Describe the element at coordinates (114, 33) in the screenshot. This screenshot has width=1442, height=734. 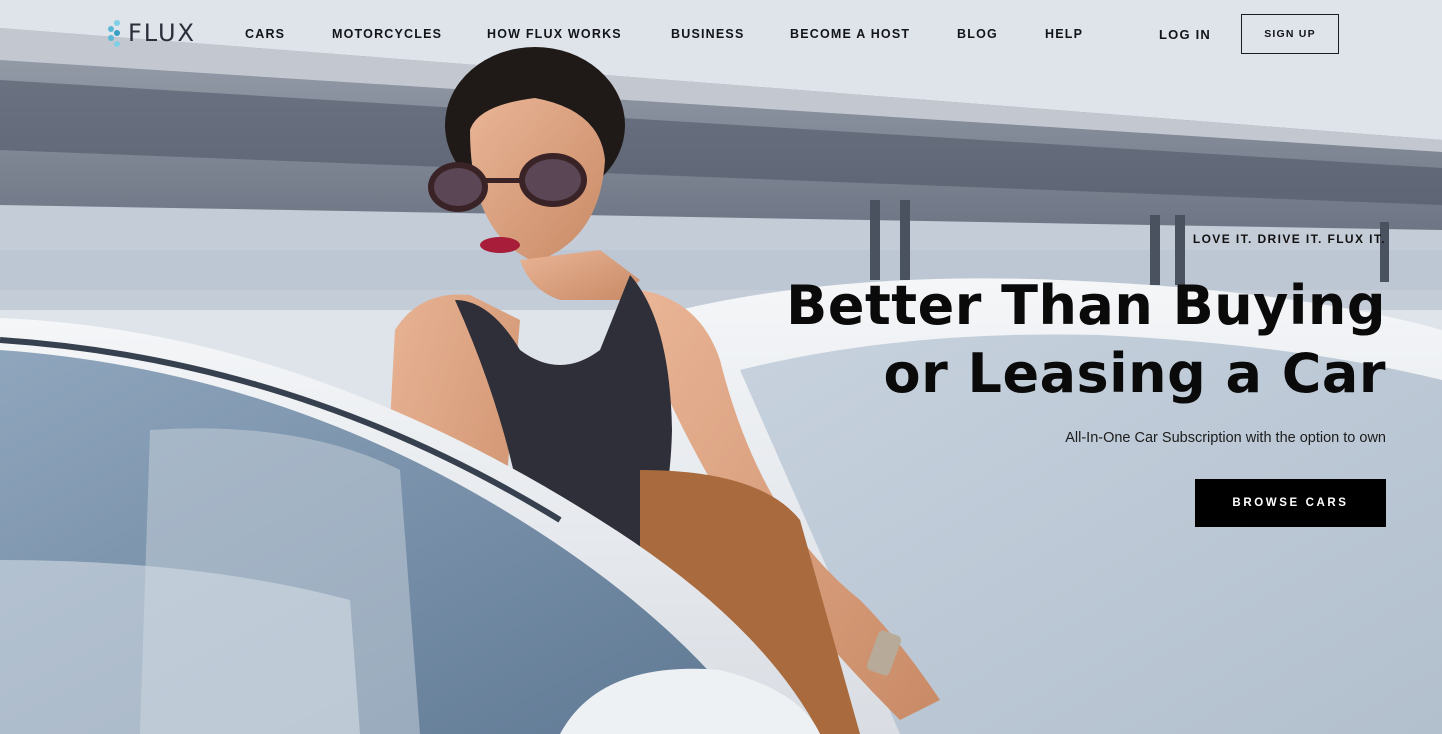
I see `flux-dots-icon` at that location.